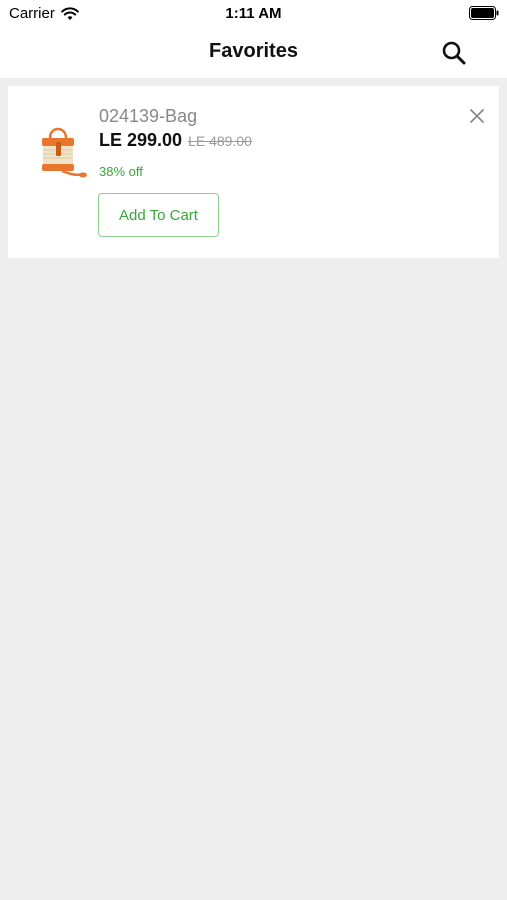 This screenshot has height=900, width=507. What do you see at coordinates (477, 116) in the screenshot?
I see `close-icon` at bounding box center [477, 116].